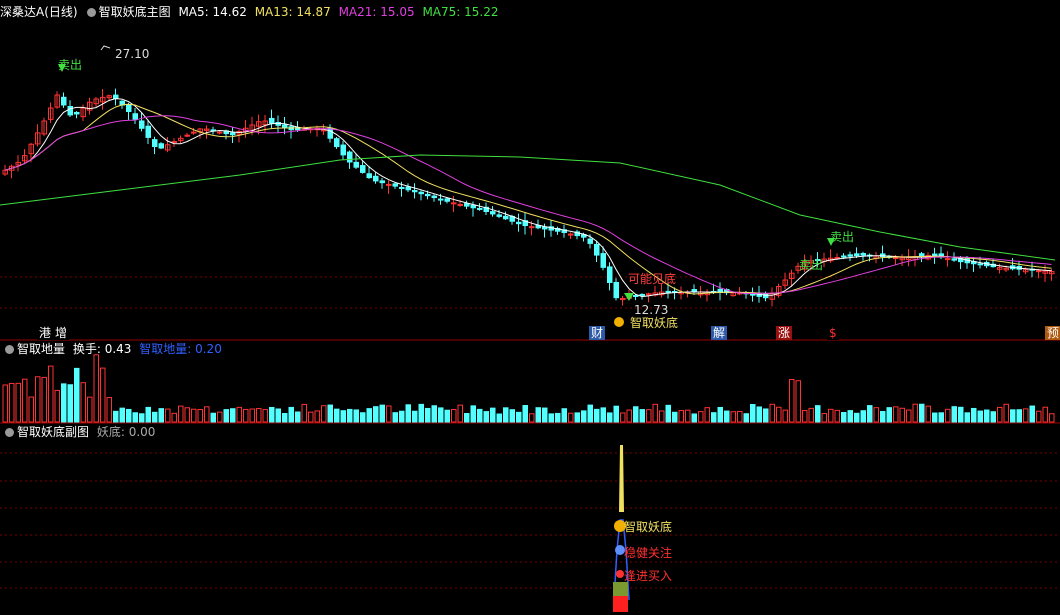 The height and width of the screenshot is (615, 1060). What do you see at coordinates (91, 12) in the screenshot?
I see `settings-gear-icon` at bounding box center [91, 12].